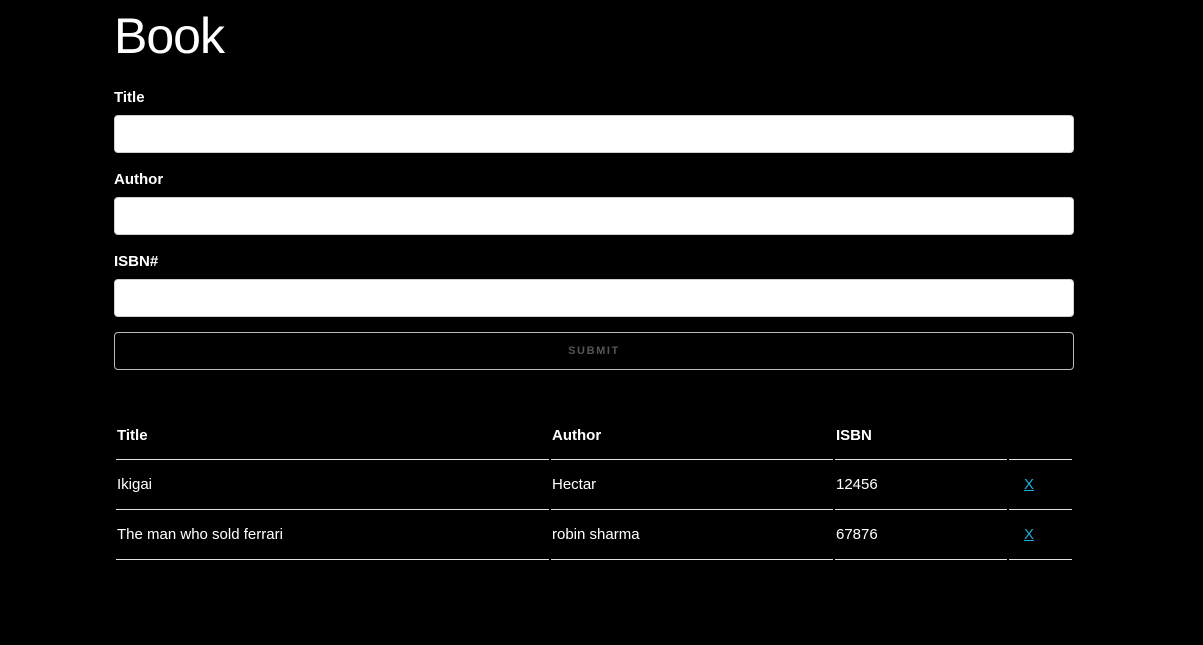 The width and height of the screenshot is (1203, 645). What do you see at coordinates (692, 436) in the screenshot?
I see `column-header-author: Author` at bounding box center [692, 436].